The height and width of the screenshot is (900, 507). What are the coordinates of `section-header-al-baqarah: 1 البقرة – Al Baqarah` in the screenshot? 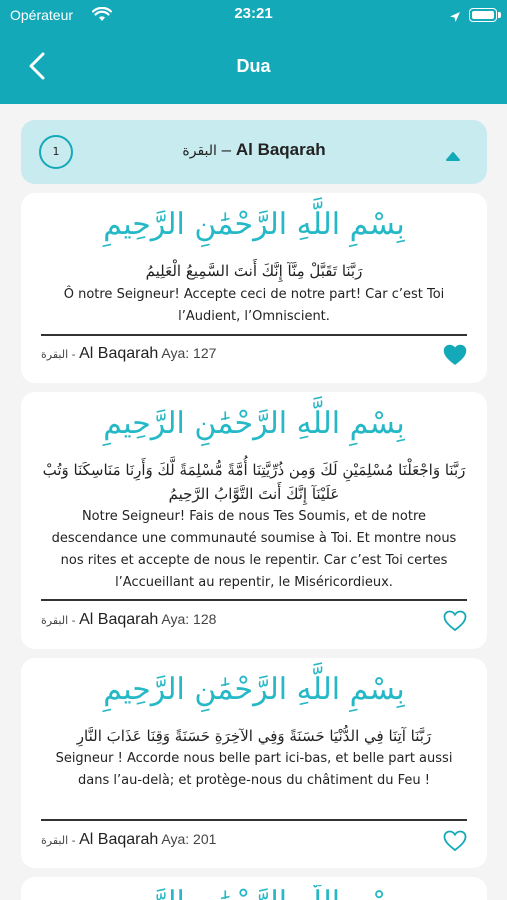 It's located at (254, 152).